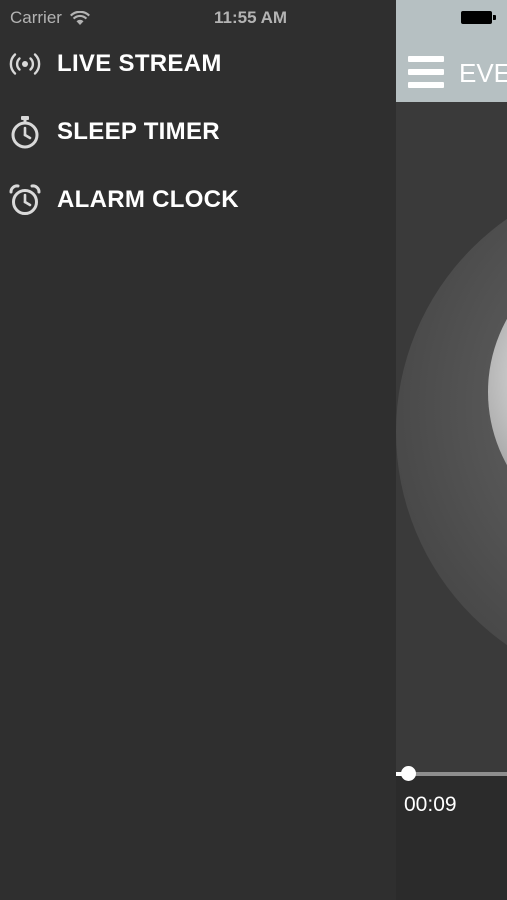 Image resolution: width=507 pixels, height=900 pixels. Describe the element at coordinates (25, 132) in the screenshot. I see `stopwatch-icon` at that location.